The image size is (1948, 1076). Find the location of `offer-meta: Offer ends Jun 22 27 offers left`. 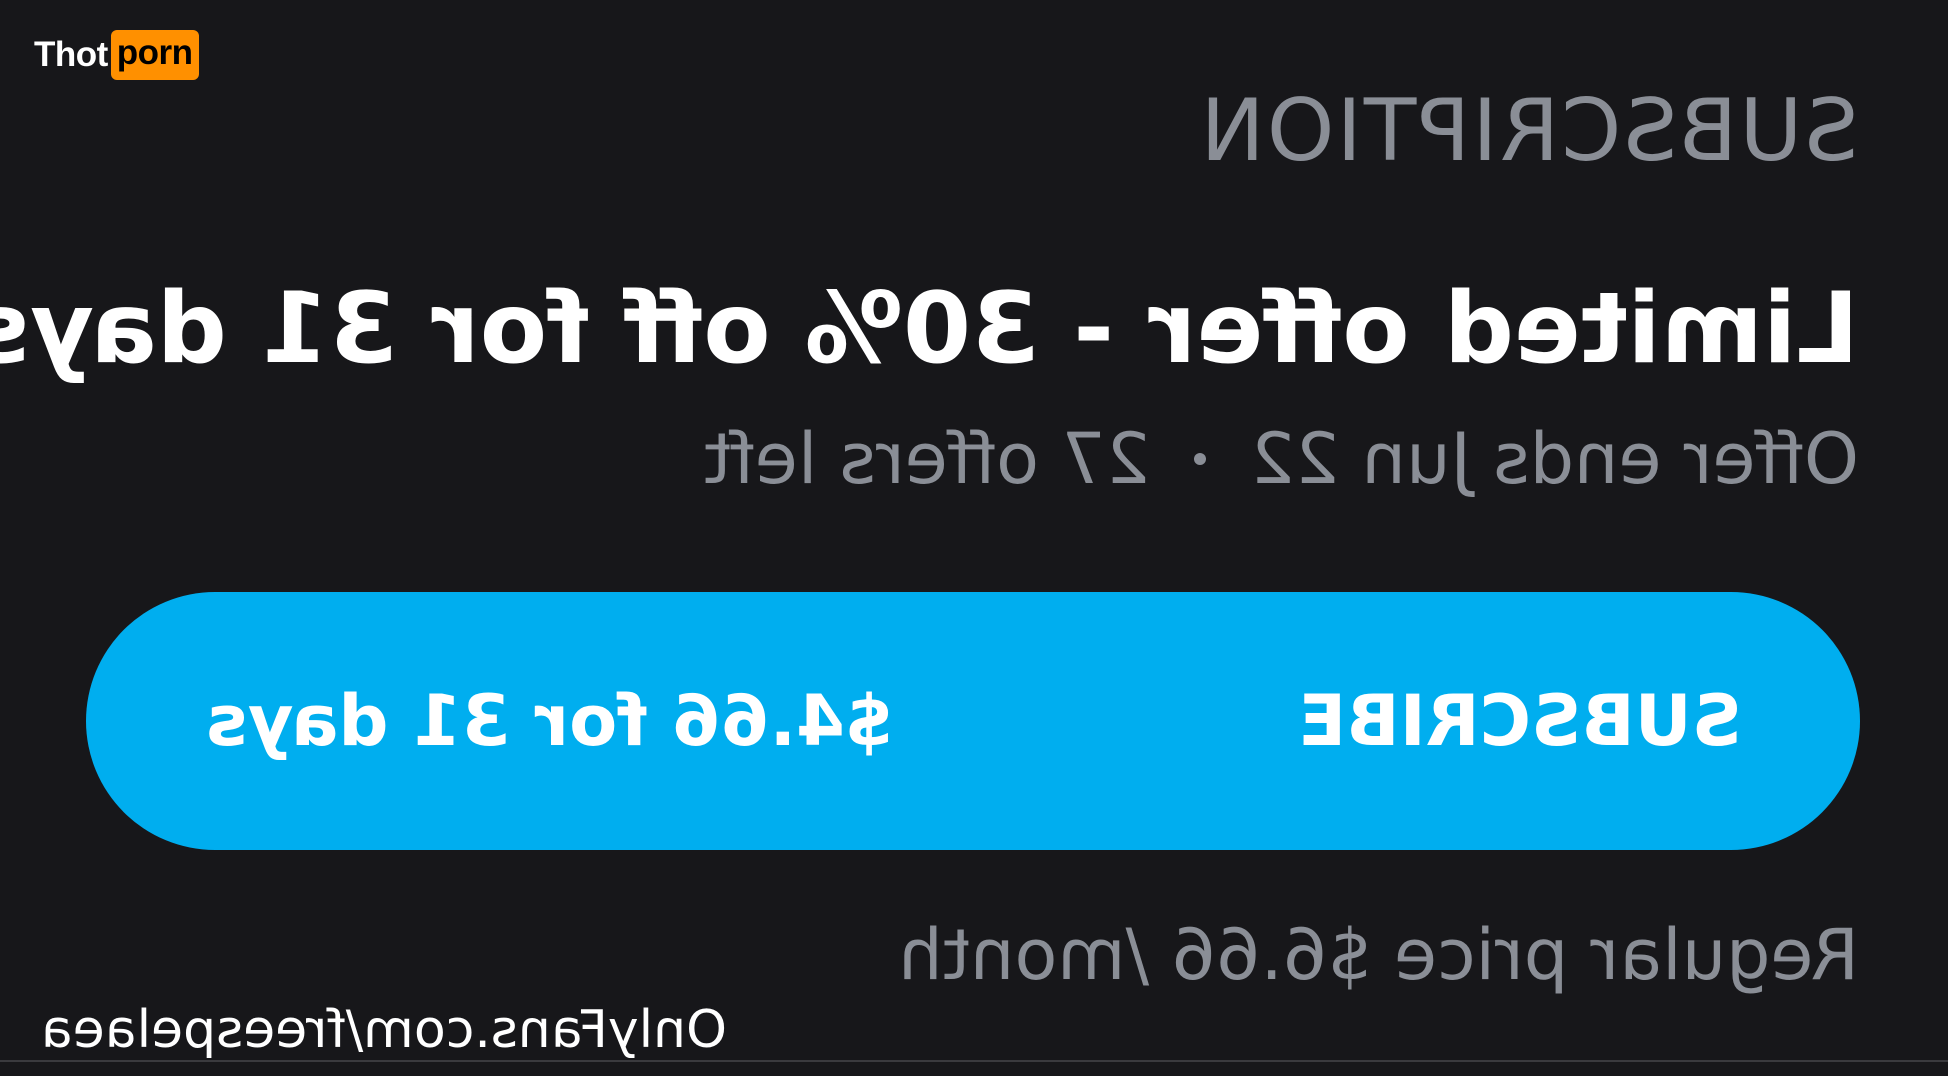

offer-meta: Offer ends Jun 22 27 offers left is located at coordinates (1281, 459).